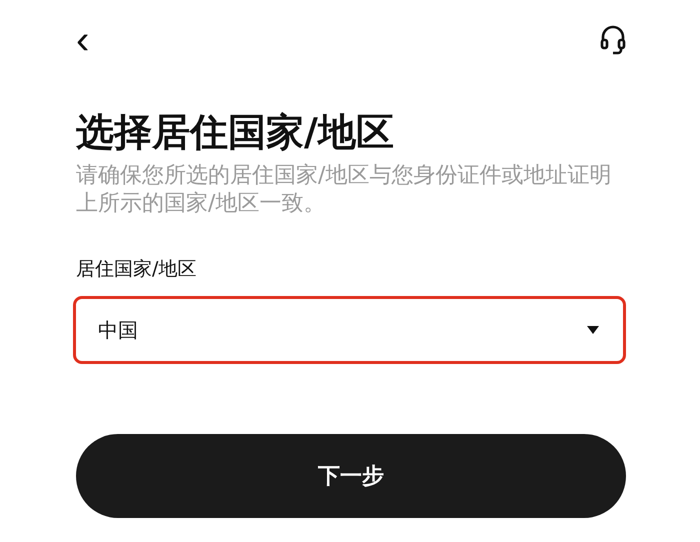 The height and width of the screenshot is (542, 700). What do you see at coordinates (593, 330) in the screenshot?
I see `dropdown-caret-icon` at bounding box center [593, 330].